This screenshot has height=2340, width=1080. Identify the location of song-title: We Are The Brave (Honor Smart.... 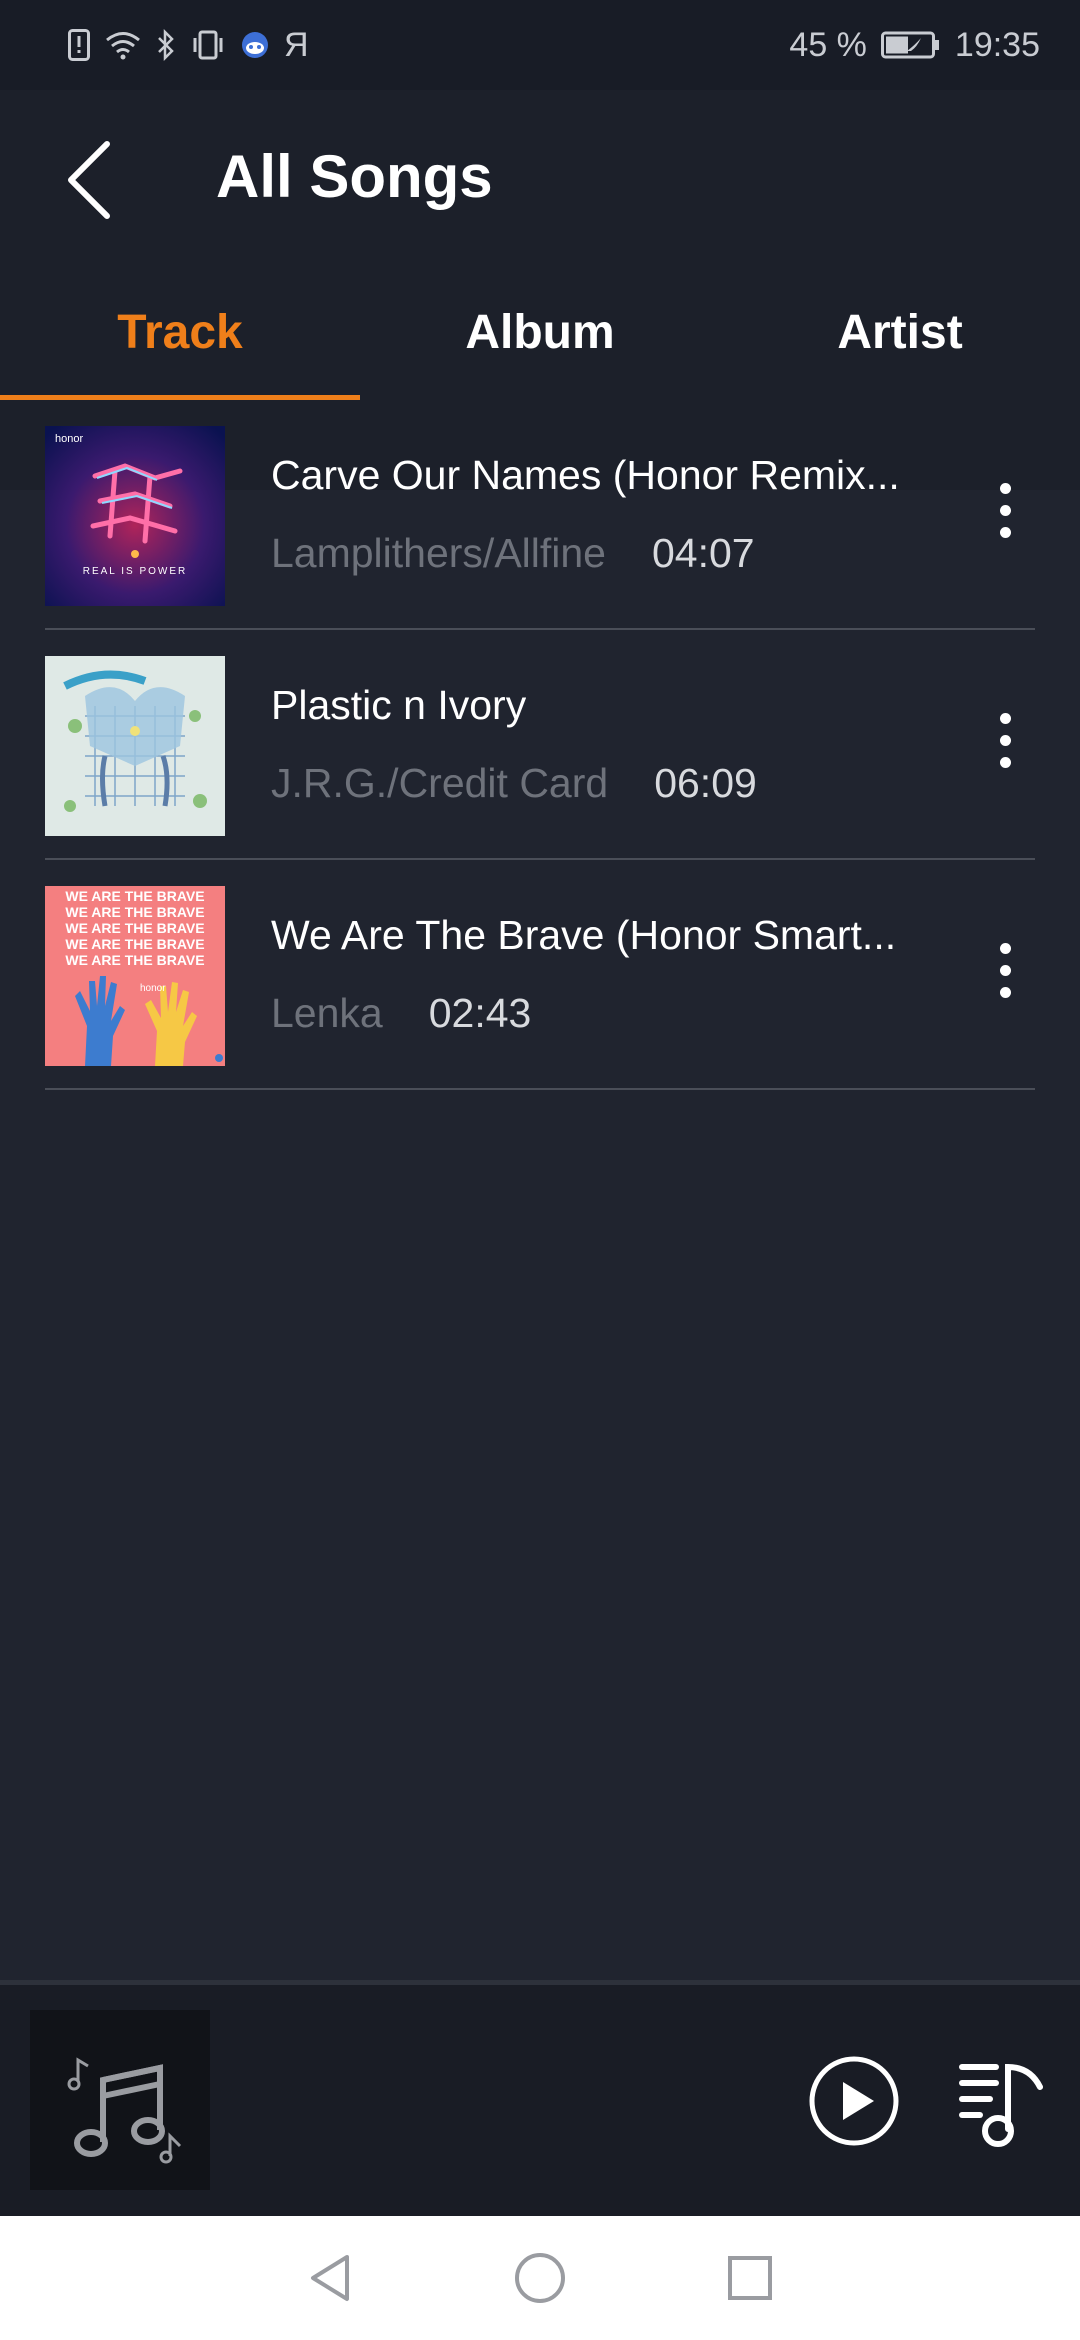
(584, 935).